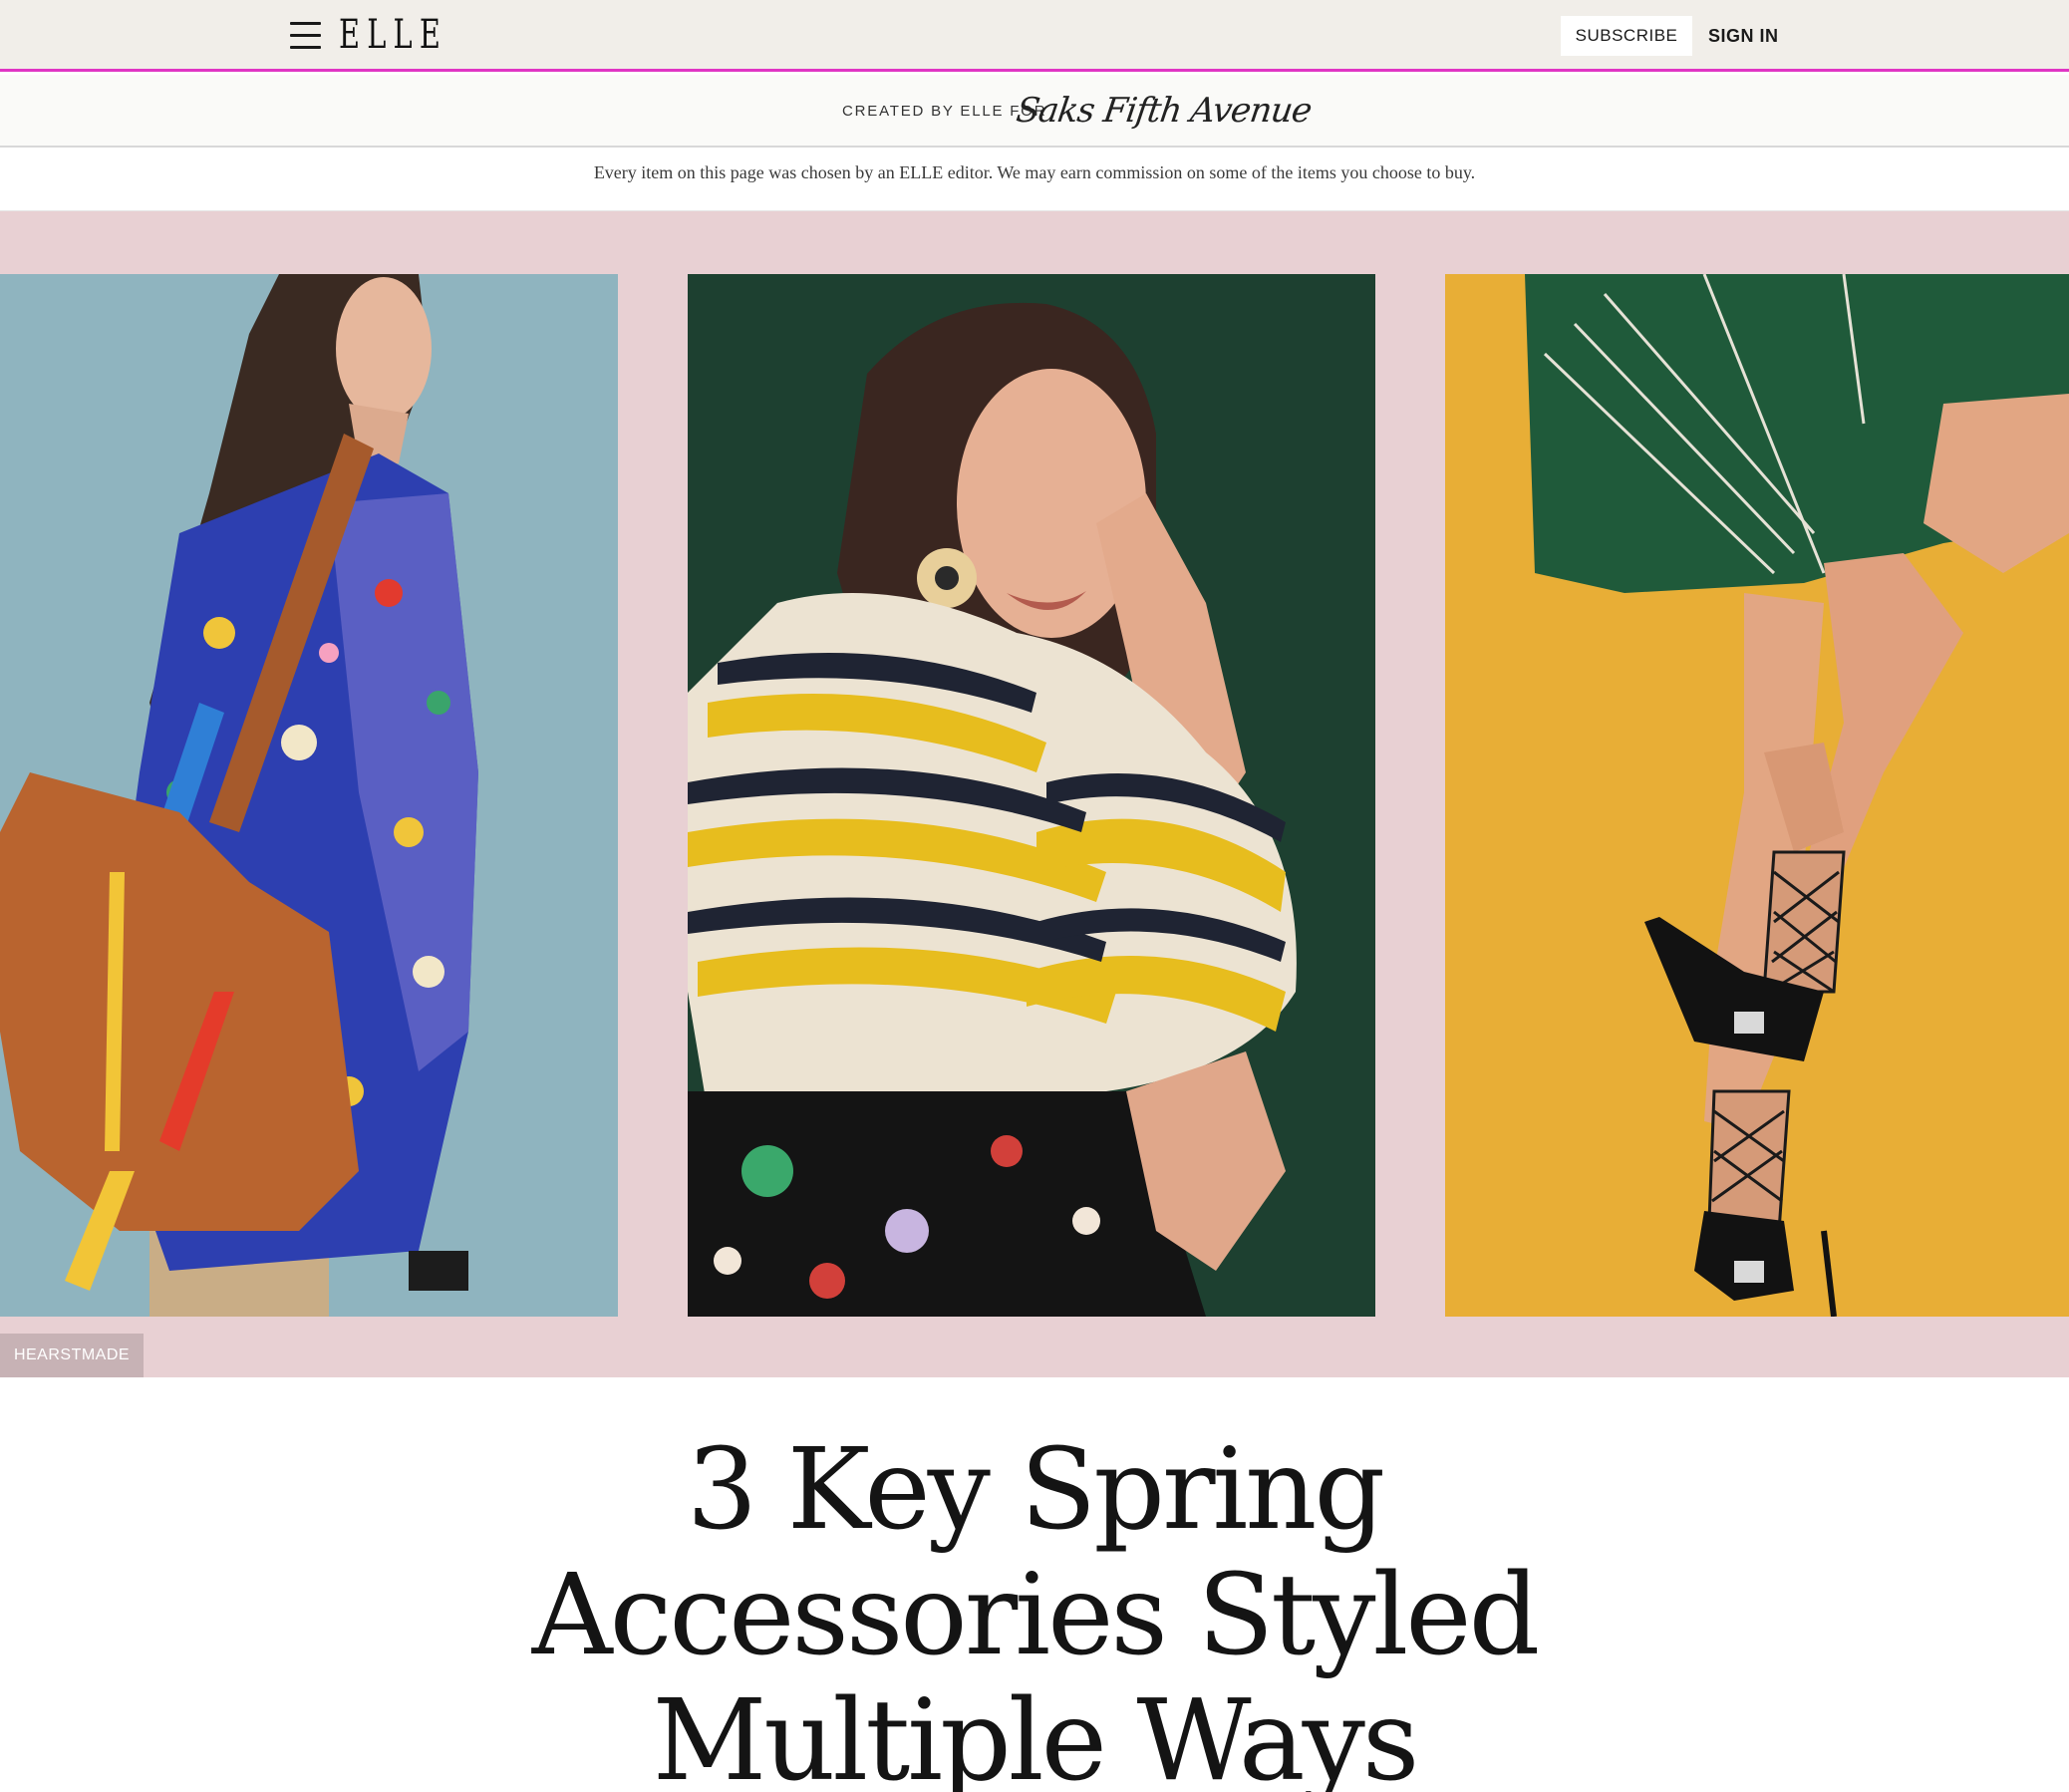 This screenshot has height=1792, width=2069. Describe the element at coordinates (1034, 36) in the screenshot. I see `top-nav: ELLE SUBSCRIBE SIGN IN` at that location.